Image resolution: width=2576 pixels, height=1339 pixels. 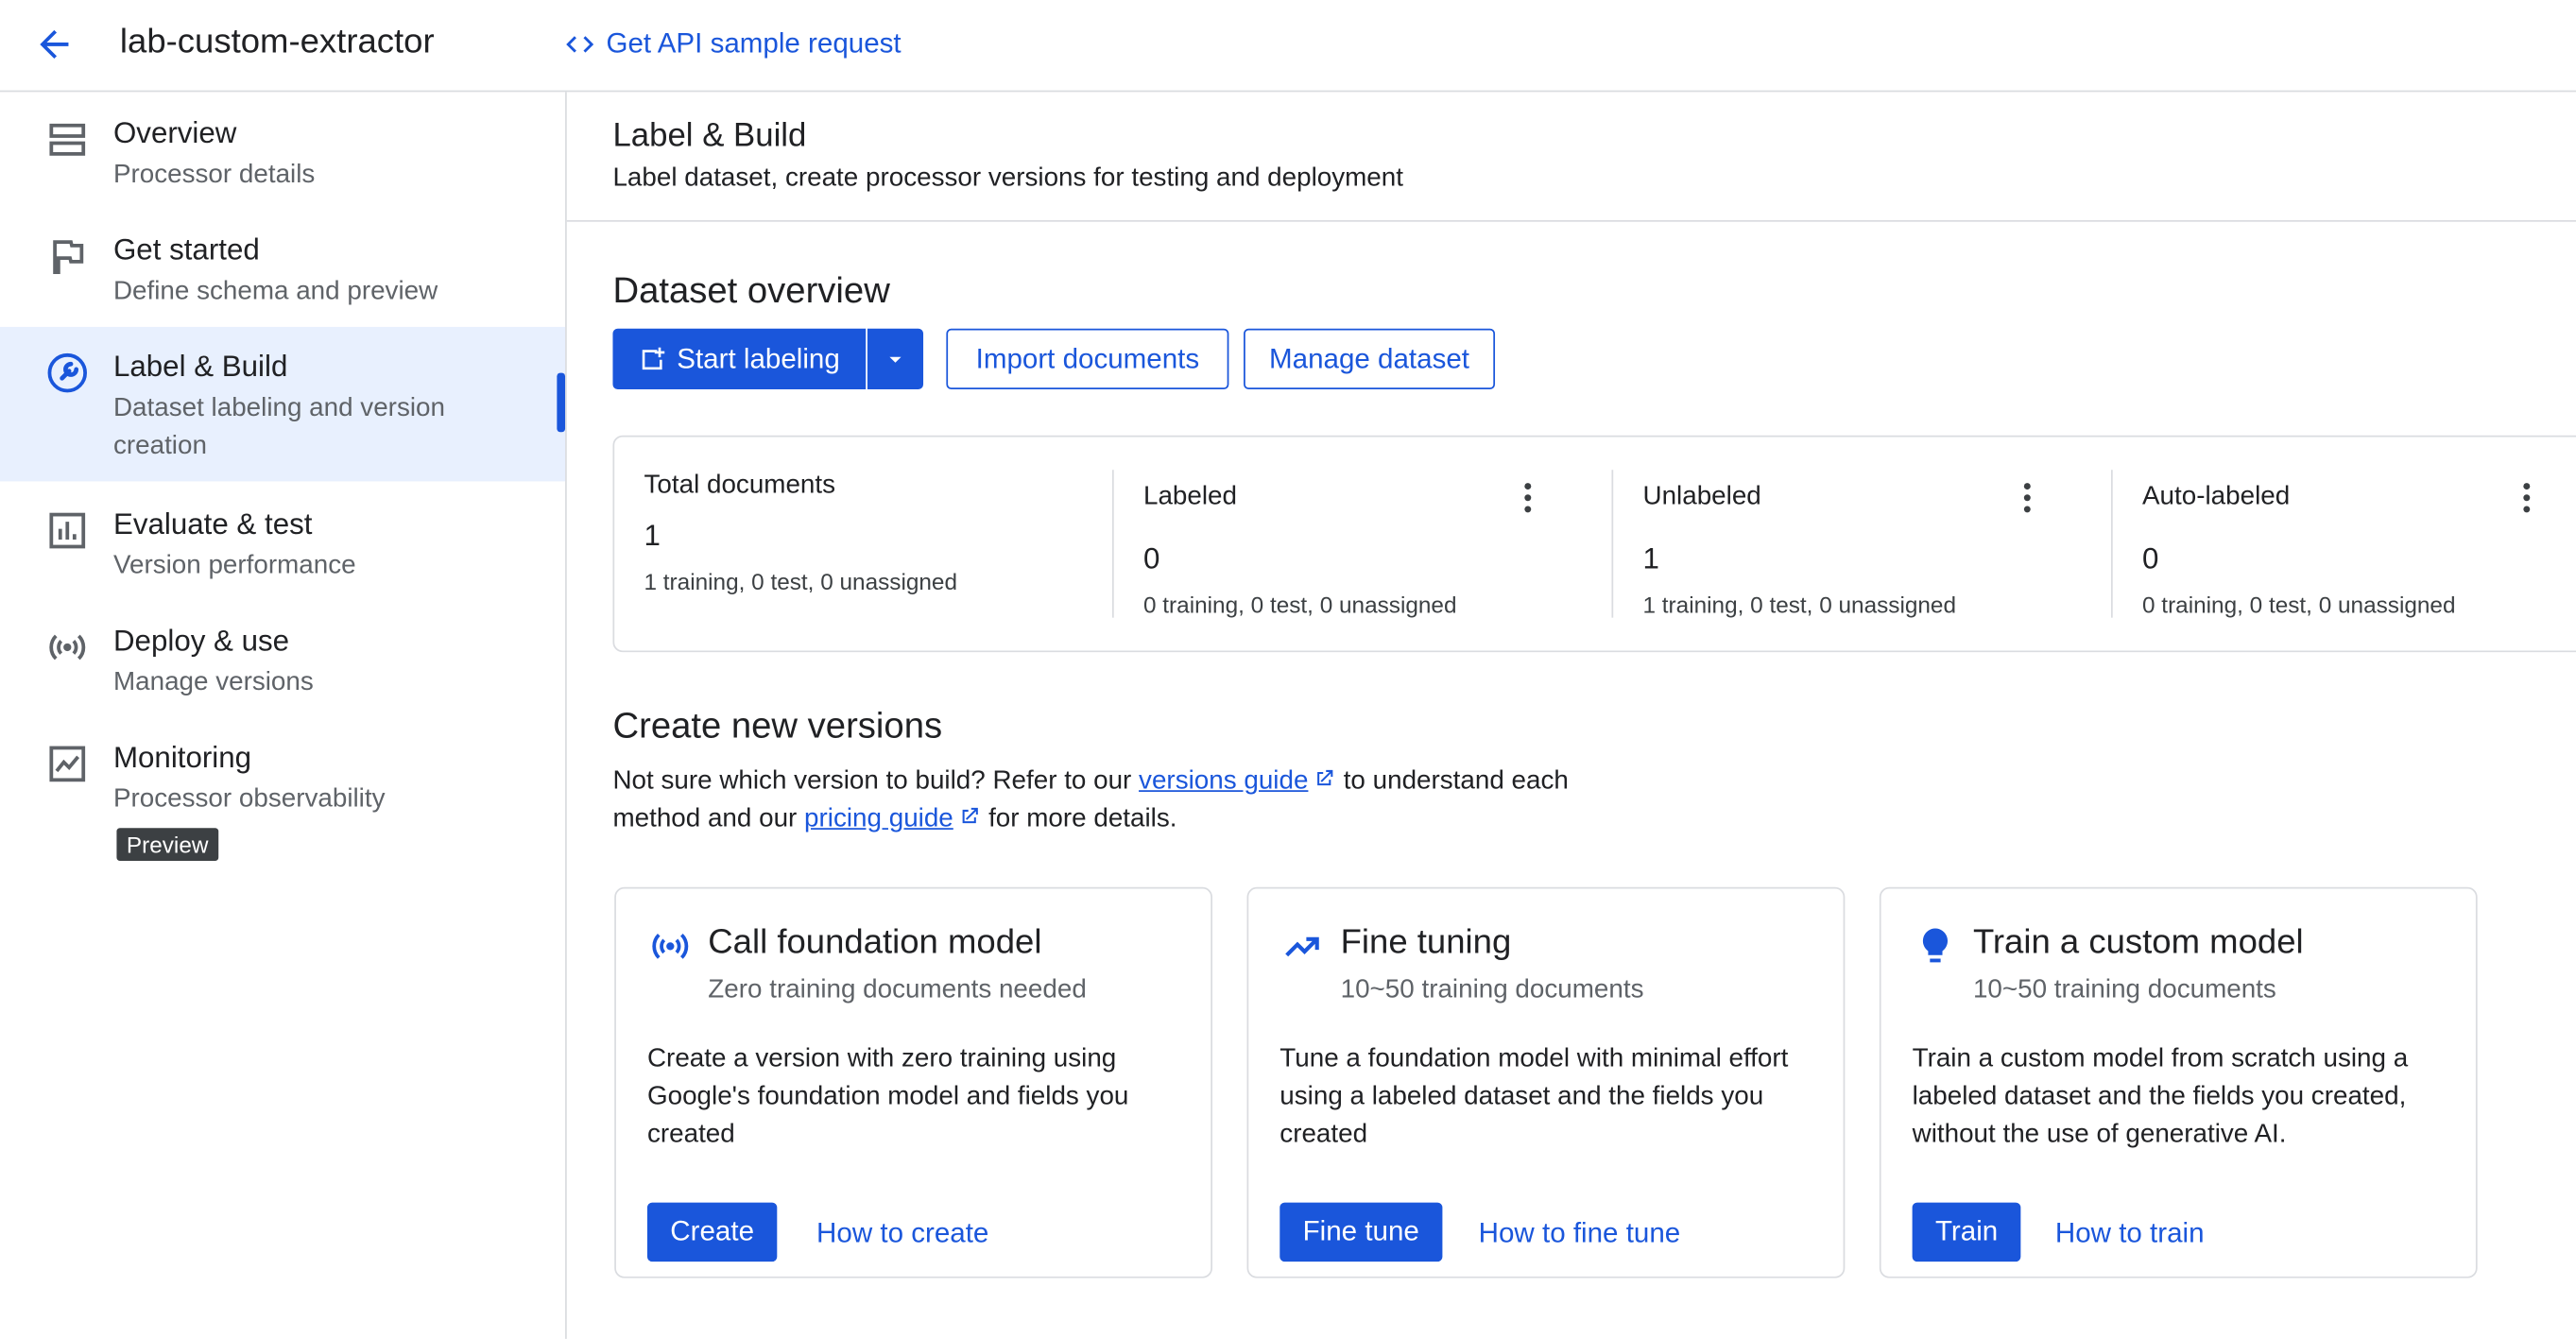 I want to click on sidebar-item-get-started: Get started Define schema and preview, so click(x=282, y=266).